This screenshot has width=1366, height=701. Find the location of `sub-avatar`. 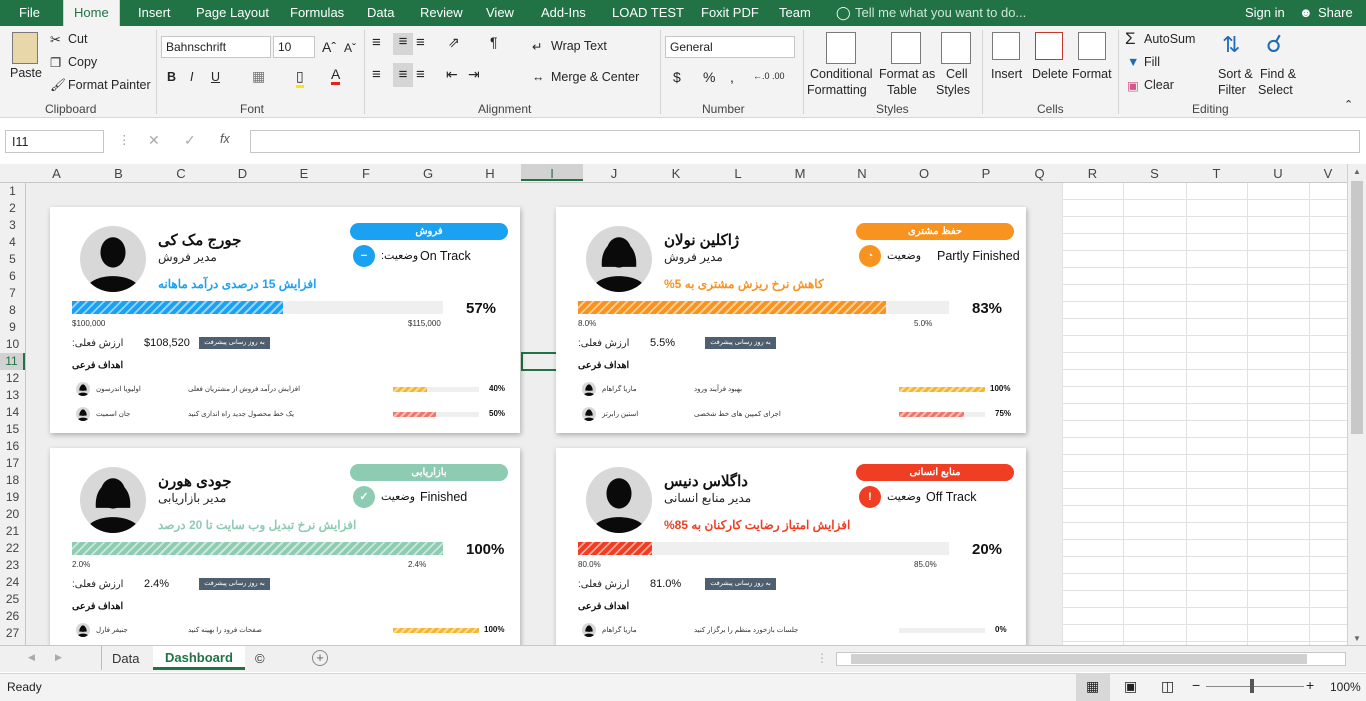

sub-avatar is located at coordinates (589, 389).